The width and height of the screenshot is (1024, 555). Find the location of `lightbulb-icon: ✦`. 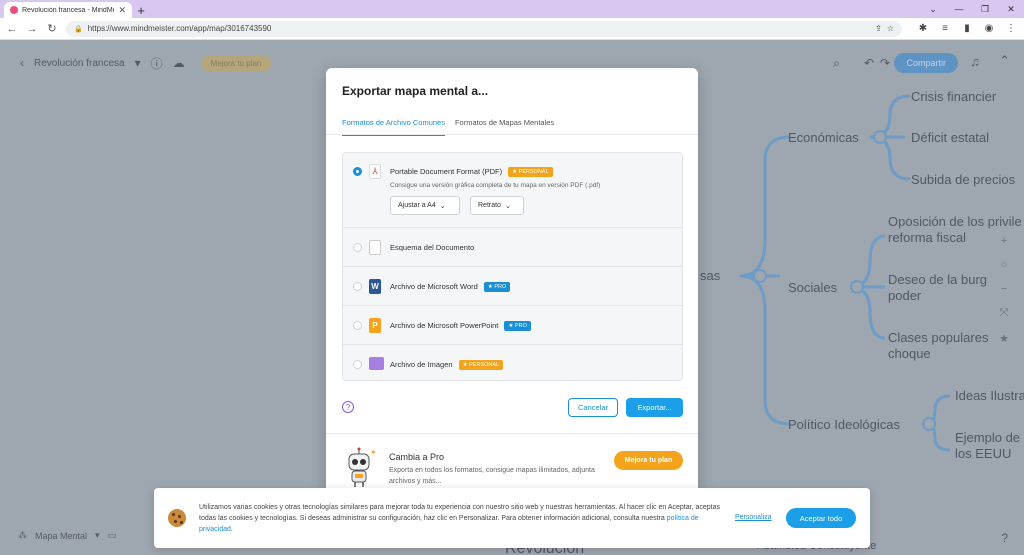

lightbulb-icon: ✦ is located at coordinates (373, 452).